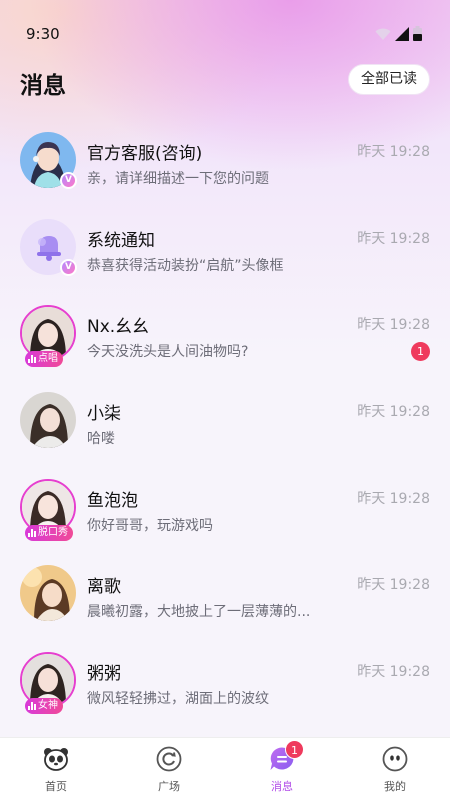 This screenshot has height=800, width=450. Describe the element at coordinates (294, 749) in the screenshot. I see `tab-badge: 1` at that location.